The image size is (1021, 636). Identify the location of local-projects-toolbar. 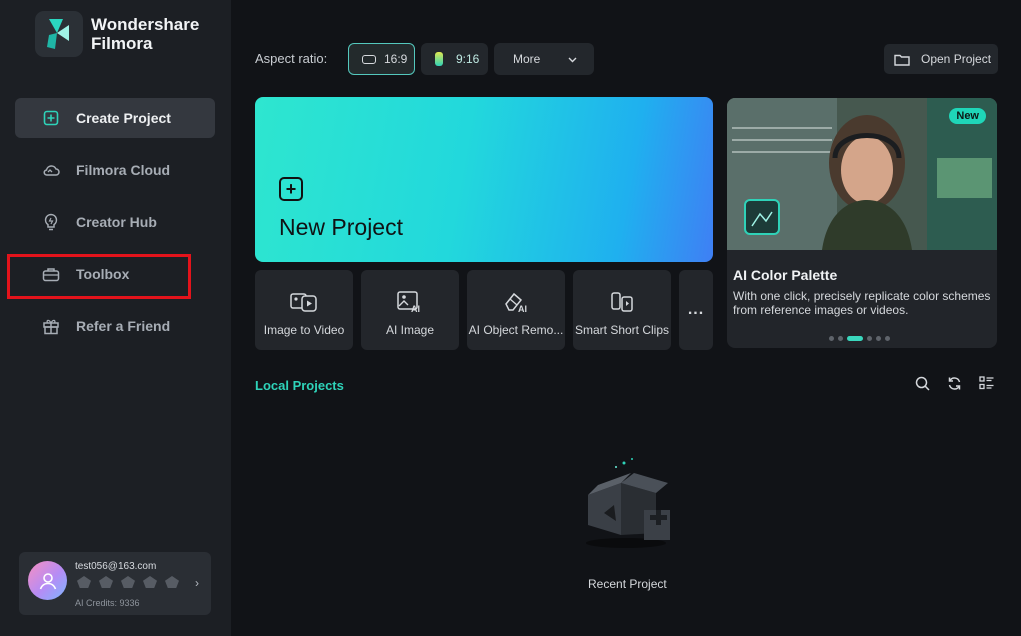
(954, 383).